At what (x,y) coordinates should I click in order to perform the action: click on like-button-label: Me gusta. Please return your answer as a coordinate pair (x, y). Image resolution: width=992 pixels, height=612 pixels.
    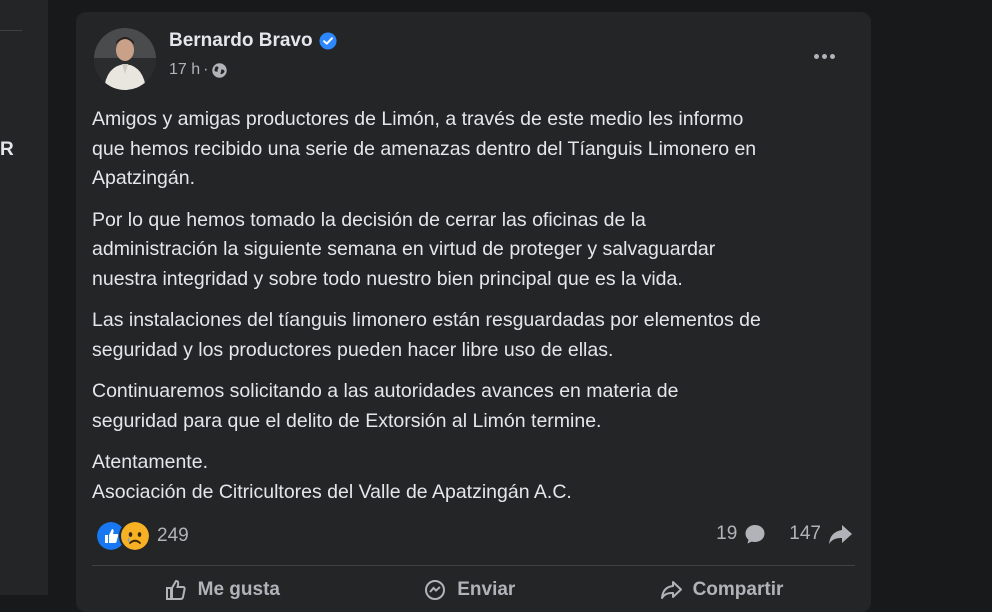
    Looking at the image, I should click on (238, 589).